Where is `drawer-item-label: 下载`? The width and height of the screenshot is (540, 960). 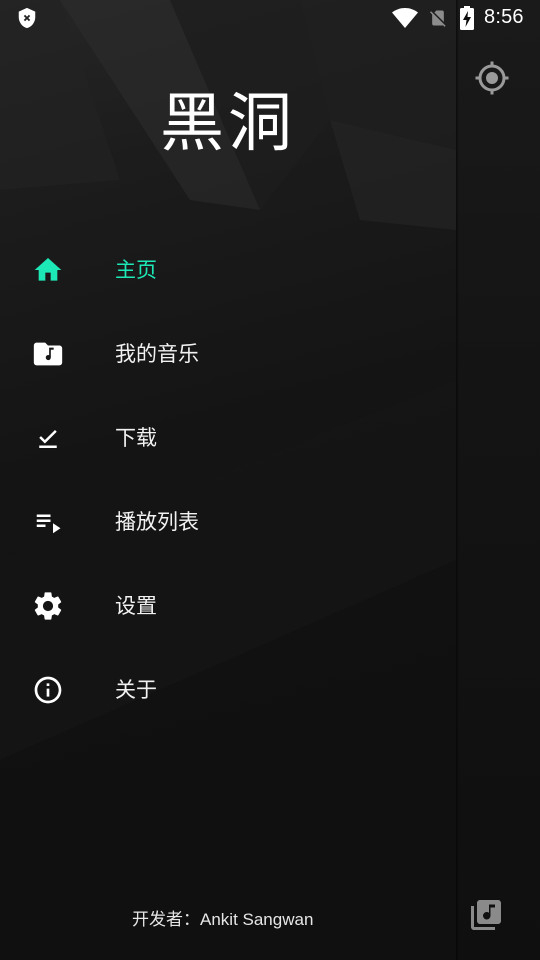
drawer-item-label: 下载 is located at coordinates (136, 438).